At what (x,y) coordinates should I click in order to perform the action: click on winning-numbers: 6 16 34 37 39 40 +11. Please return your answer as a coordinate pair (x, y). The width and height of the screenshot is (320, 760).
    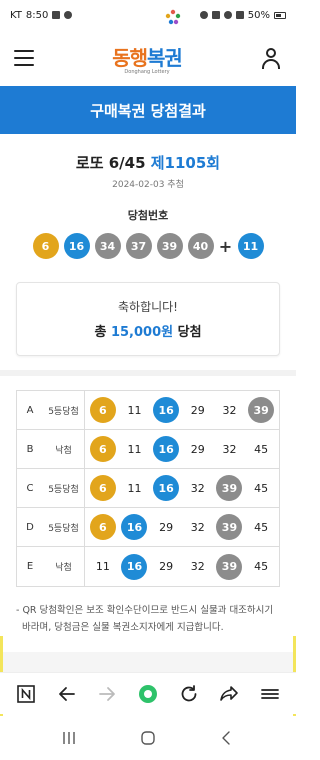
    Looking at the image, I should click on (148, 246).